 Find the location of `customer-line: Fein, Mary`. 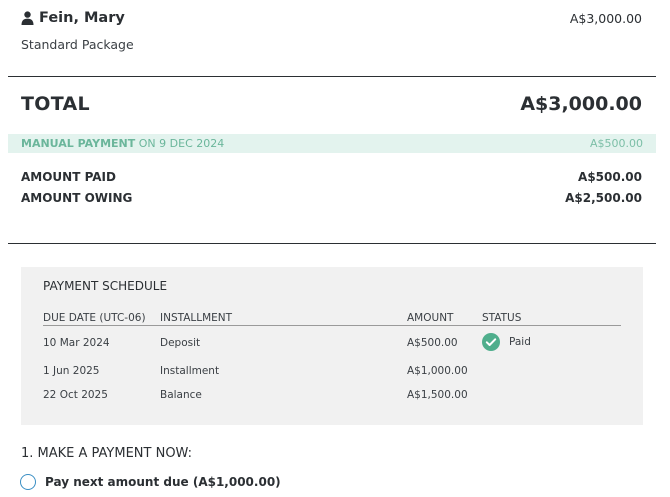

customer-line: Fein, Mary is located at coordinates (73, 18).